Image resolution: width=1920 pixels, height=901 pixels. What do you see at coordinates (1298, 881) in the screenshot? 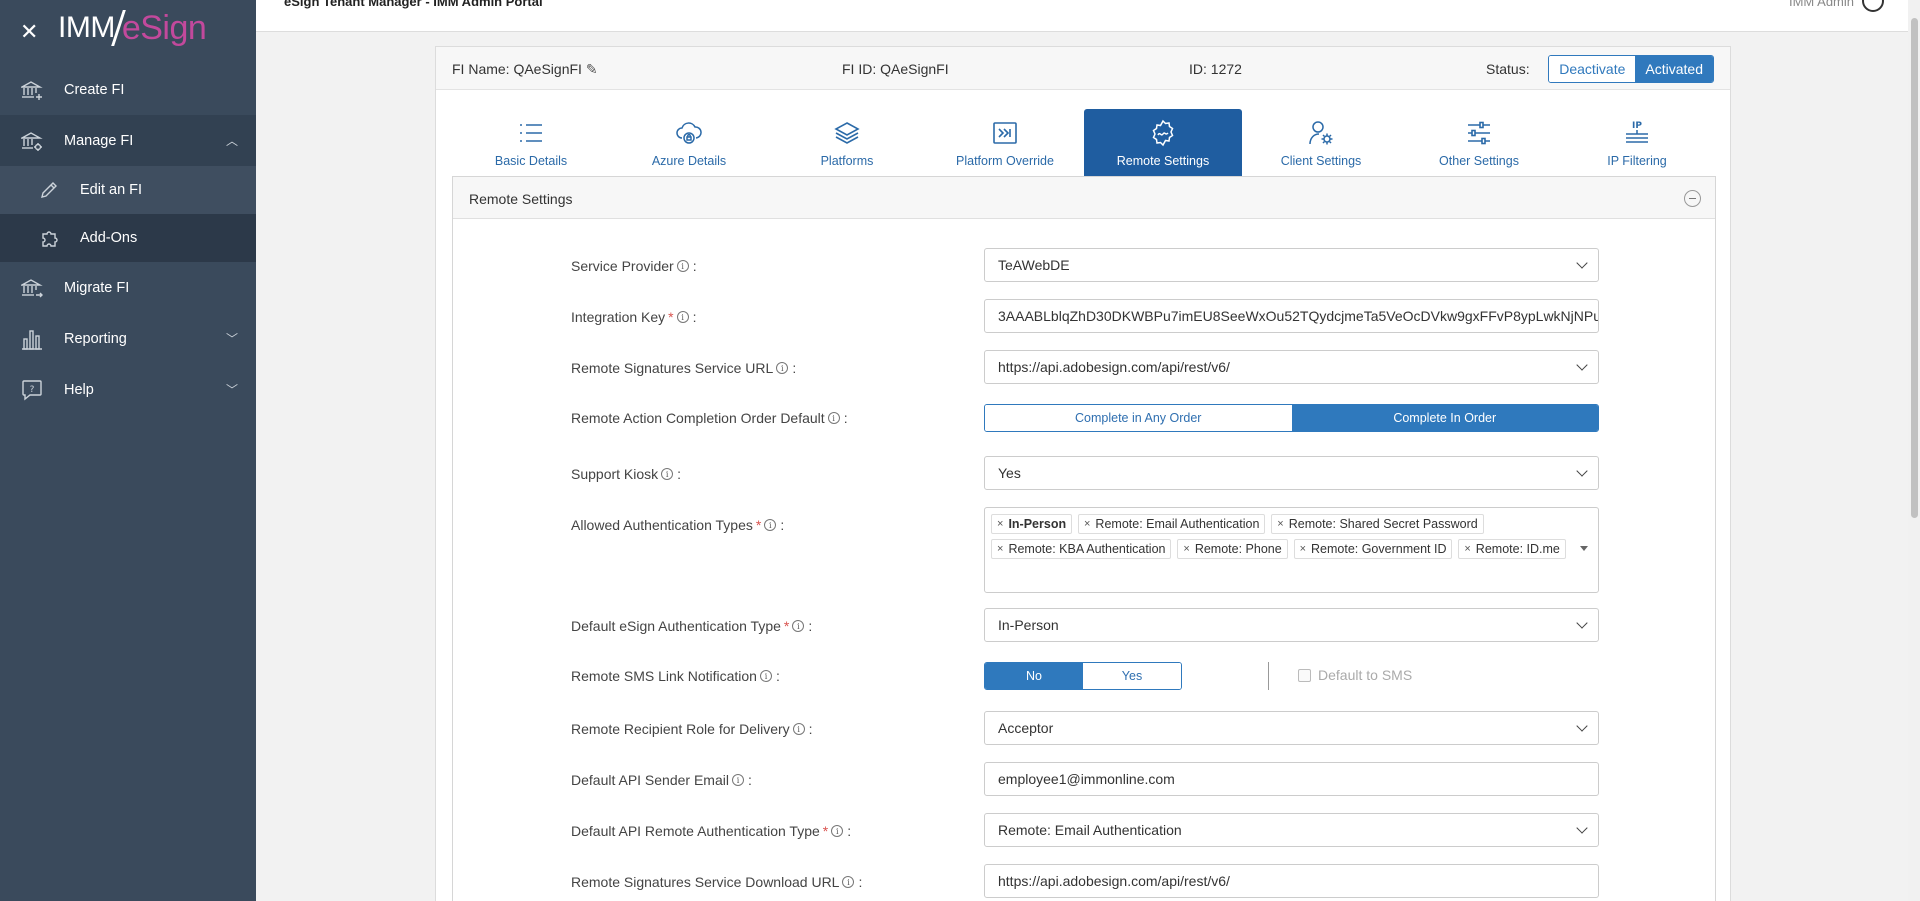
I see `download-url-field` at bounding box center [1298, 881].